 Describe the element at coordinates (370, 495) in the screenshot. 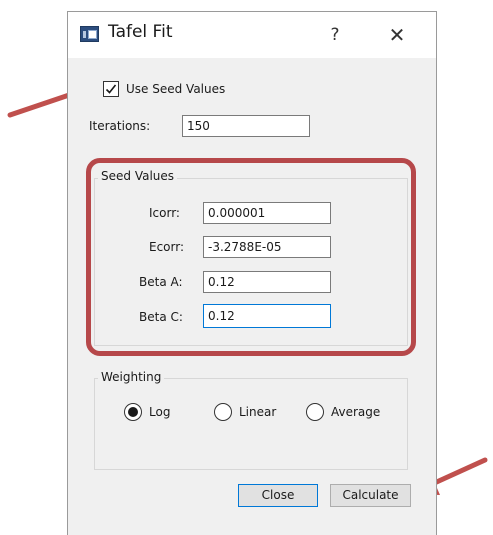

I see `calculate-button: Calculate` at that location.